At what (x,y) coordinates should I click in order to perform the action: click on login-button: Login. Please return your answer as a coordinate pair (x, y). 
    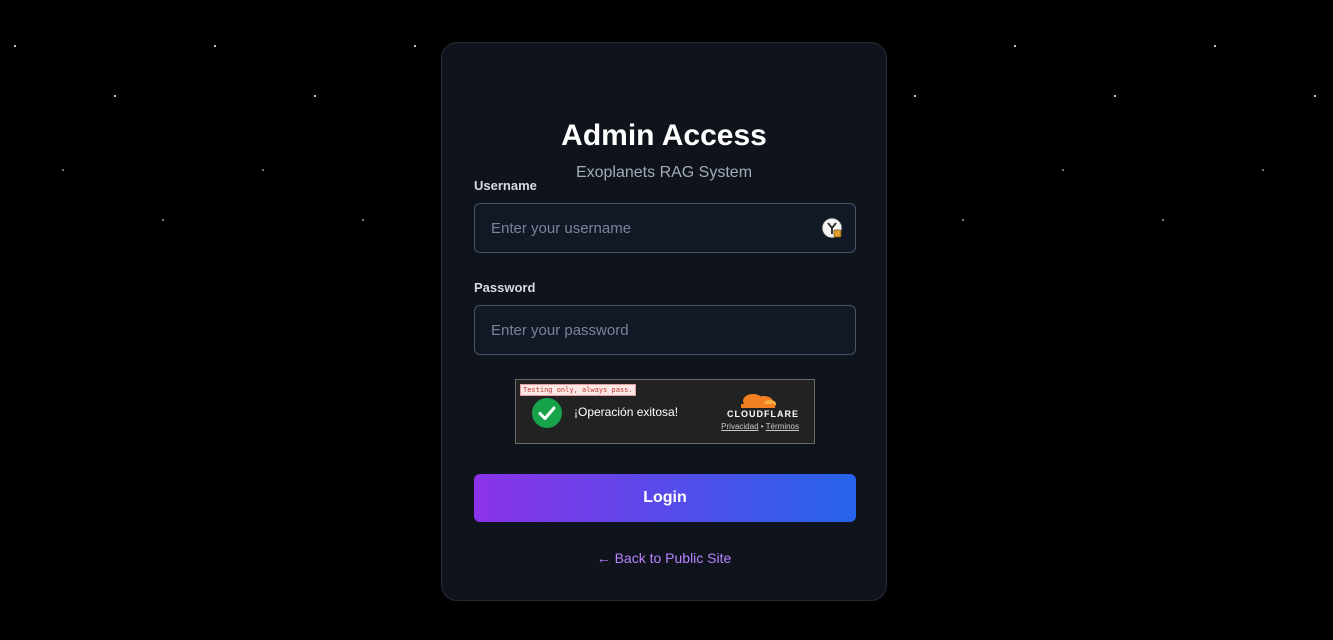
    Looking at the image, I should click on (665, 498).